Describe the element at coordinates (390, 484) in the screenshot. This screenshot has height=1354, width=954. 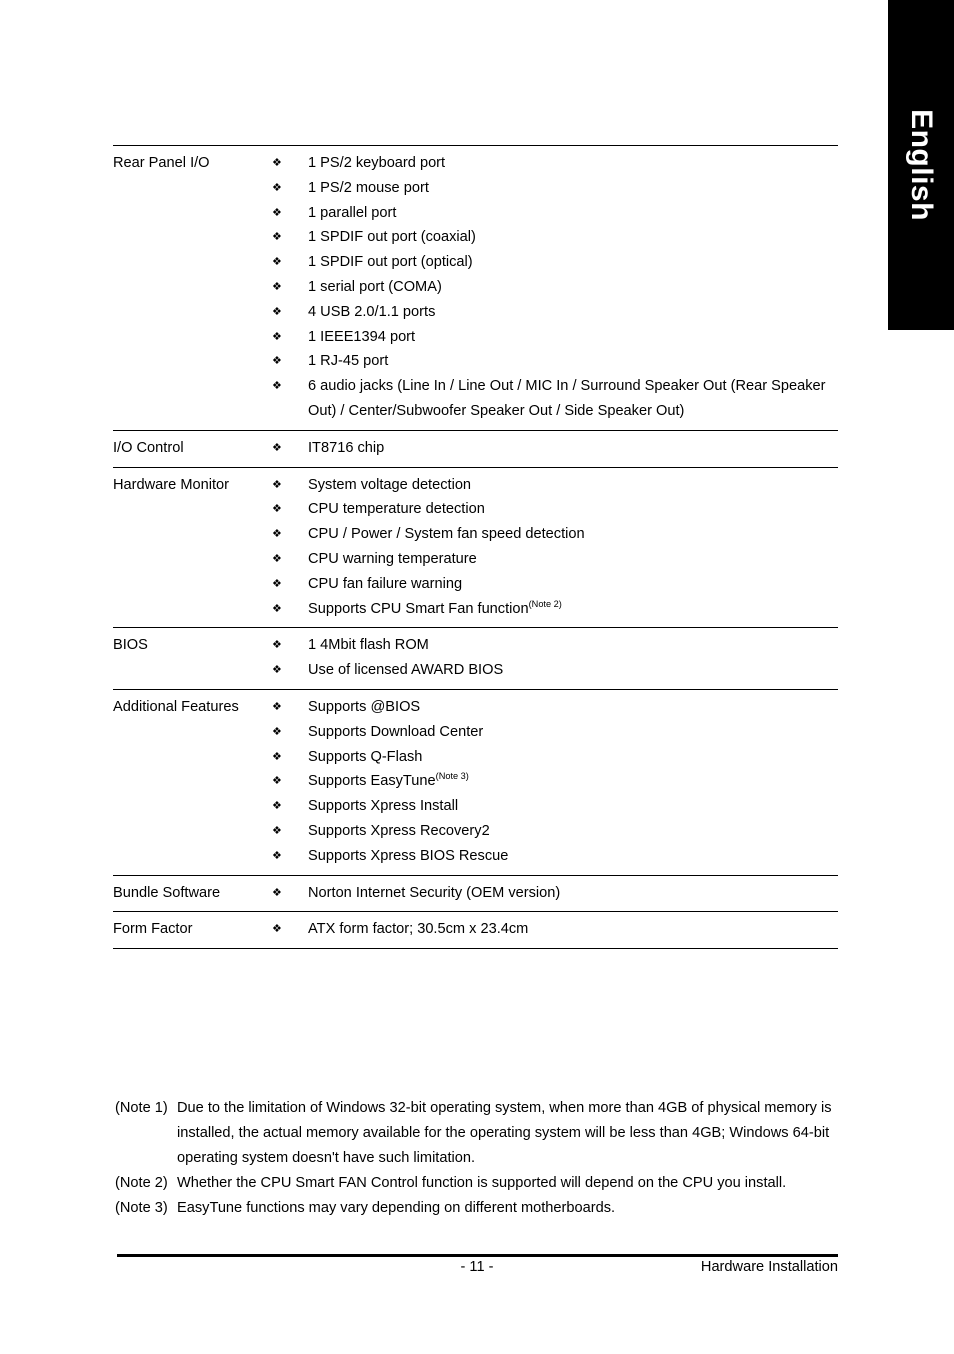
I see `spec-item-text: System voltage detection` at that location.